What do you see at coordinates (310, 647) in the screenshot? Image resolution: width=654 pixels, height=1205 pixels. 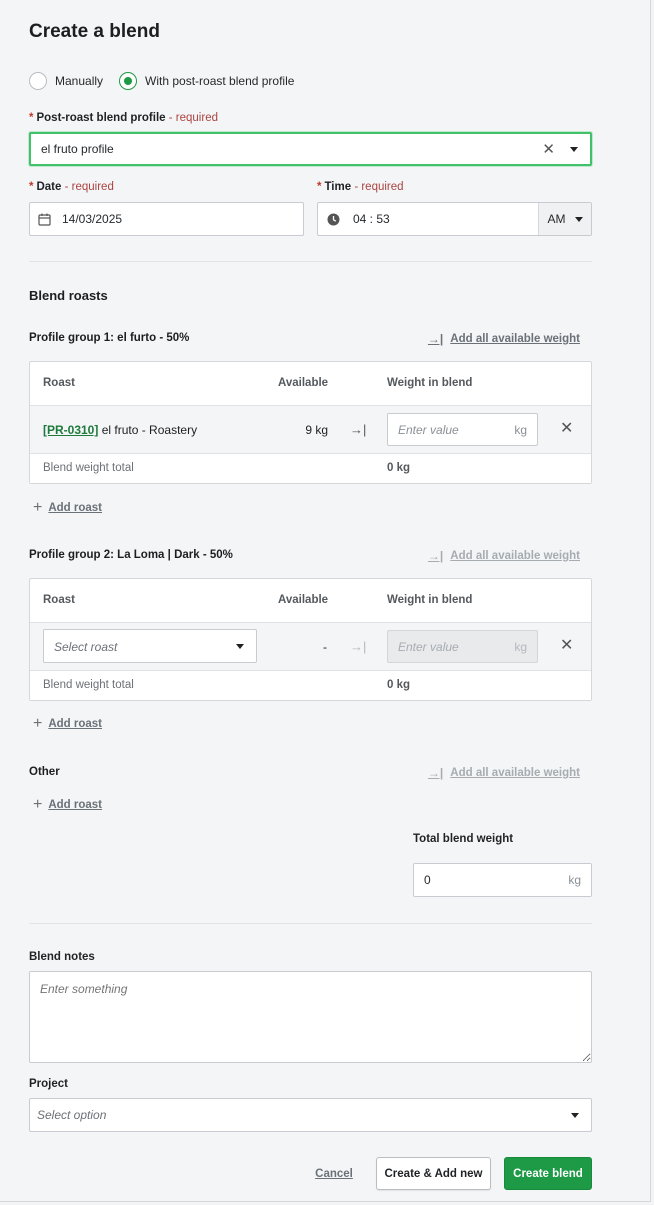 I see `table-row: Select roast - →| Enter value kg ✕` at bounding box center [310, 647].